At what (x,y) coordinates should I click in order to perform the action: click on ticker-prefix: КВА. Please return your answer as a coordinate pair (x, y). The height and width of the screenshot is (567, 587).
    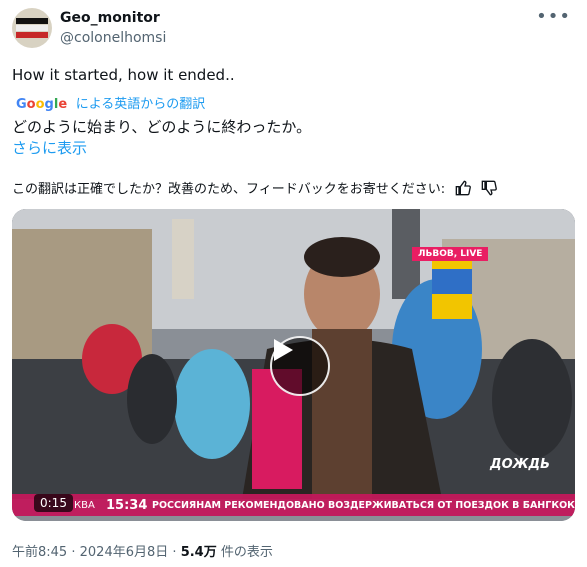
    Looking at the image, I should click on (84, 505).